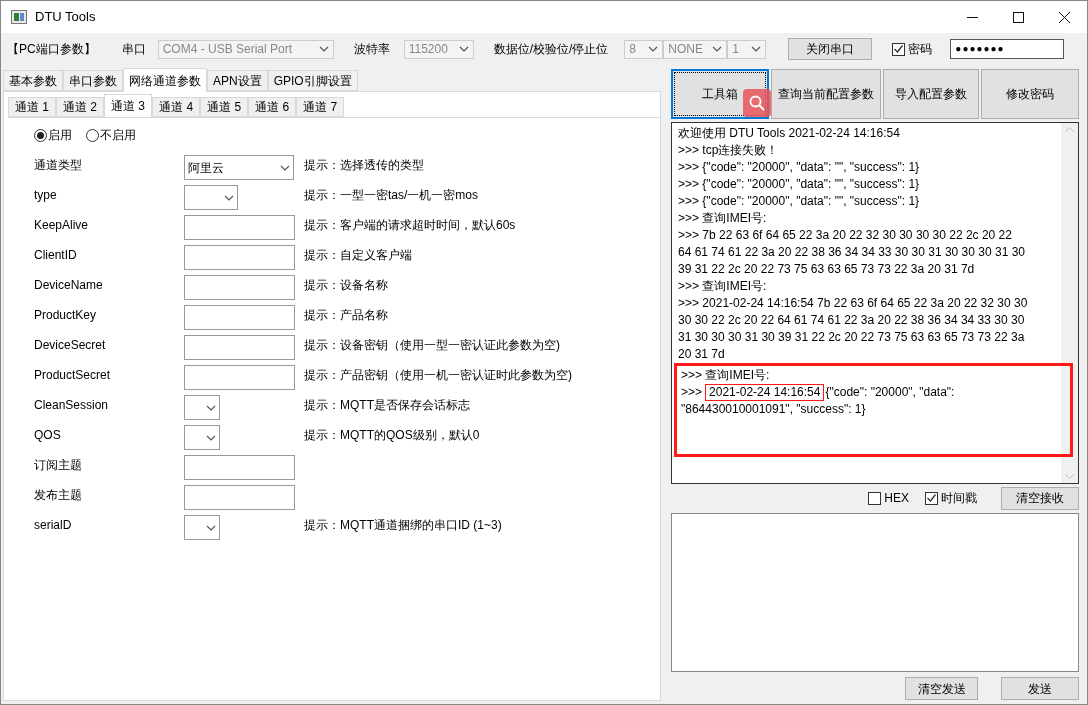  Describe the element at coordinates (1040, 688) in the screenshot. I see `send-button: 发送` at that location.